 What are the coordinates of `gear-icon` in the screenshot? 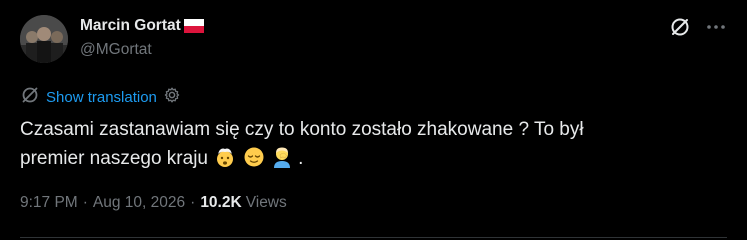 It's located at (172, 97).